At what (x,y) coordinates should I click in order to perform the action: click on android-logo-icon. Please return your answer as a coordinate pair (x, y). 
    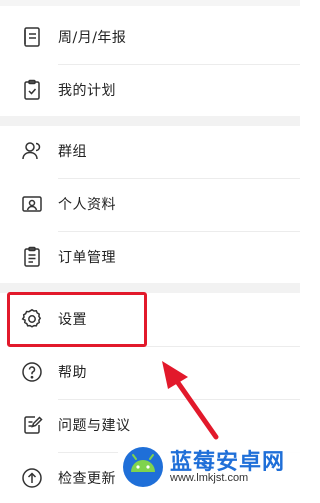
    Looking at the image, I should click on (143, 467).